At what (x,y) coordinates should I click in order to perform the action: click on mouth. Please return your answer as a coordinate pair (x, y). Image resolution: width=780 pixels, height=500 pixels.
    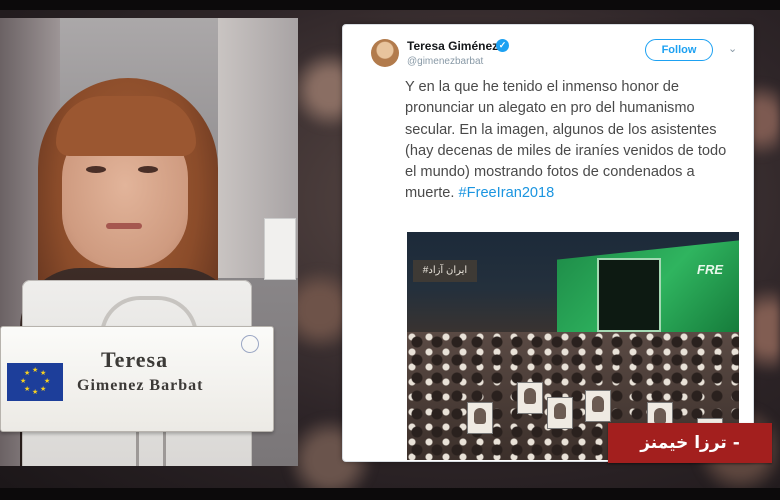
    Looking at the image, I should click on (124, 226).